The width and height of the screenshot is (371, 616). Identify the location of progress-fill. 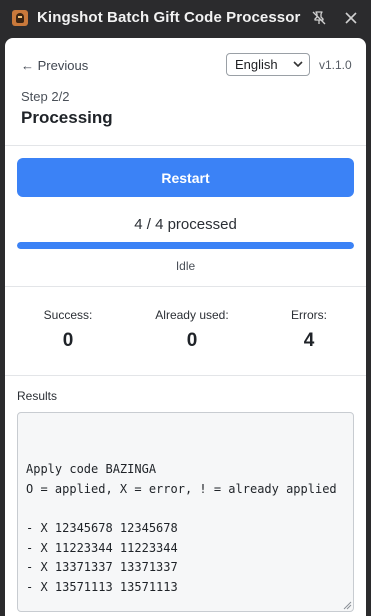
(185, 245).